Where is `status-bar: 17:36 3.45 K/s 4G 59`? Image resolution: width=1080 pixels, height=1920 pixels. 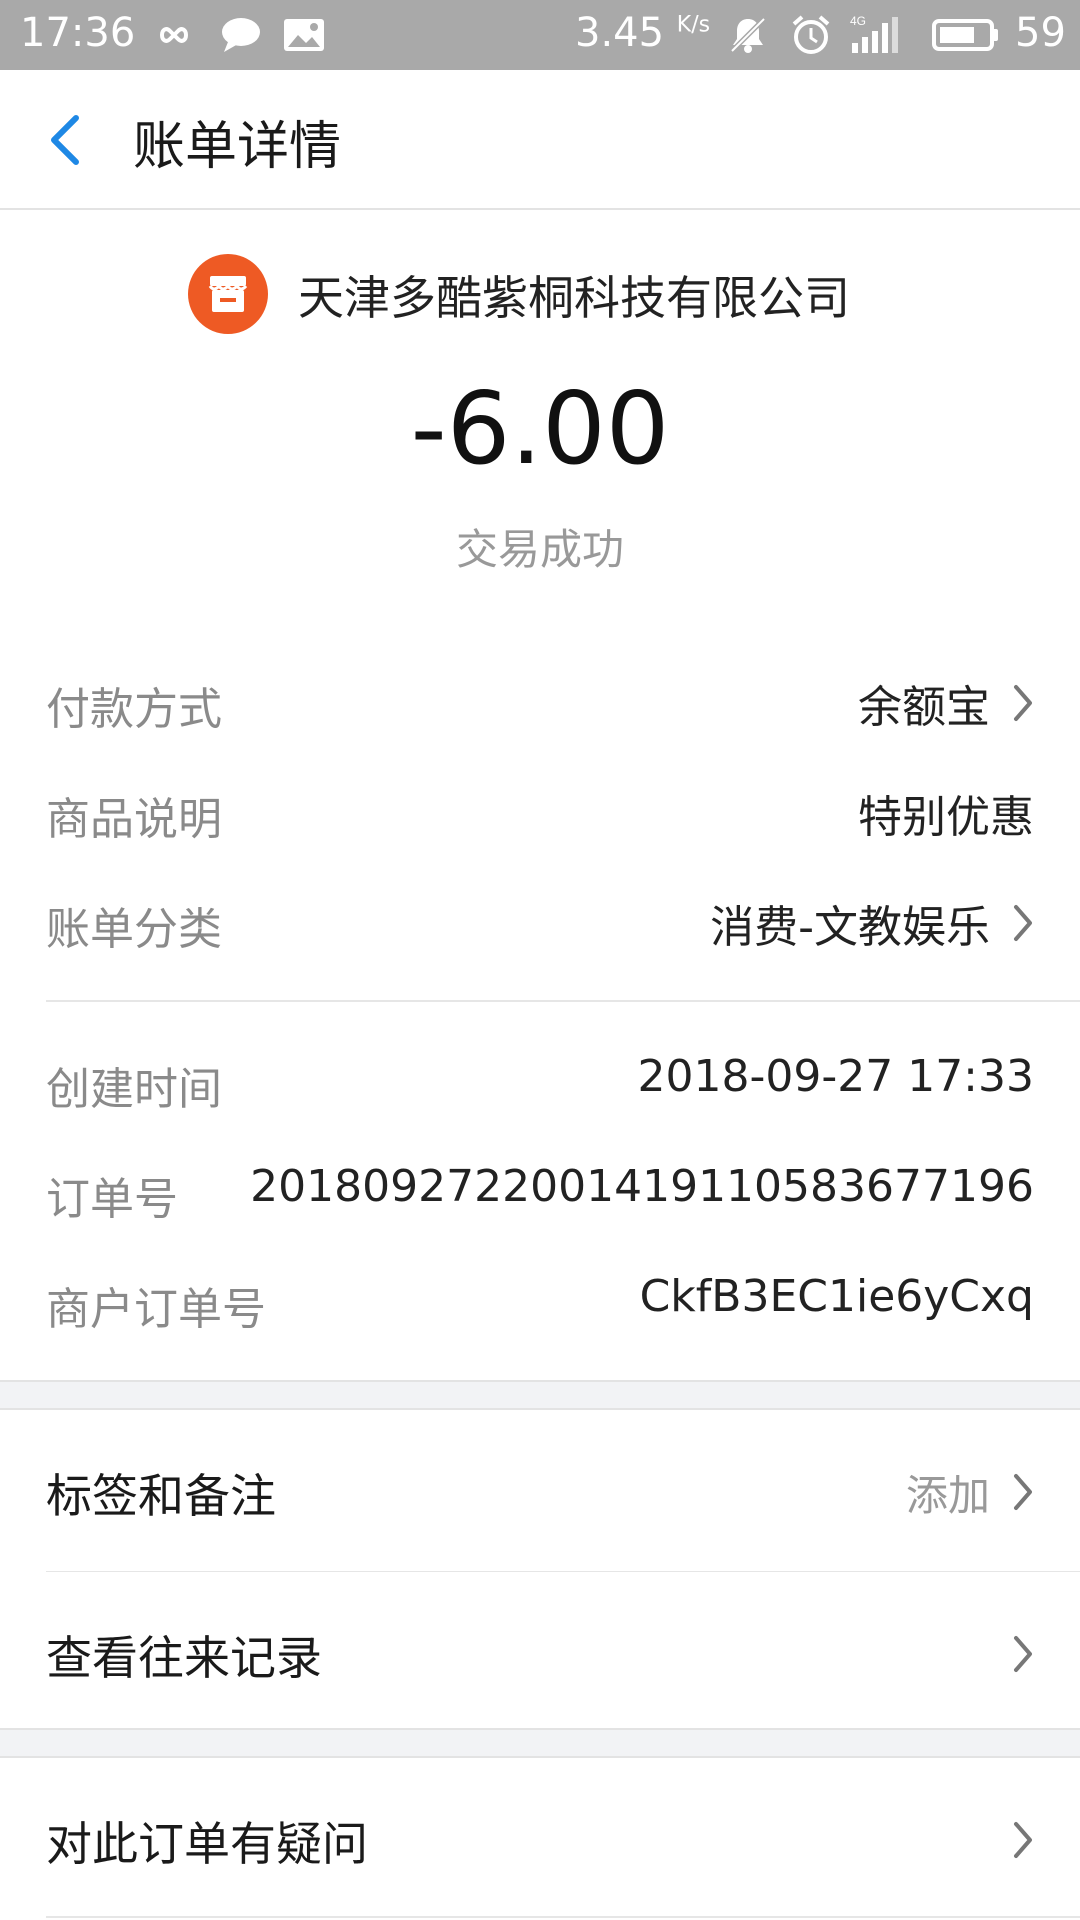
status-bar: 17:36 3.45 K/s 4G 59 is located at coordinates (540, 35).